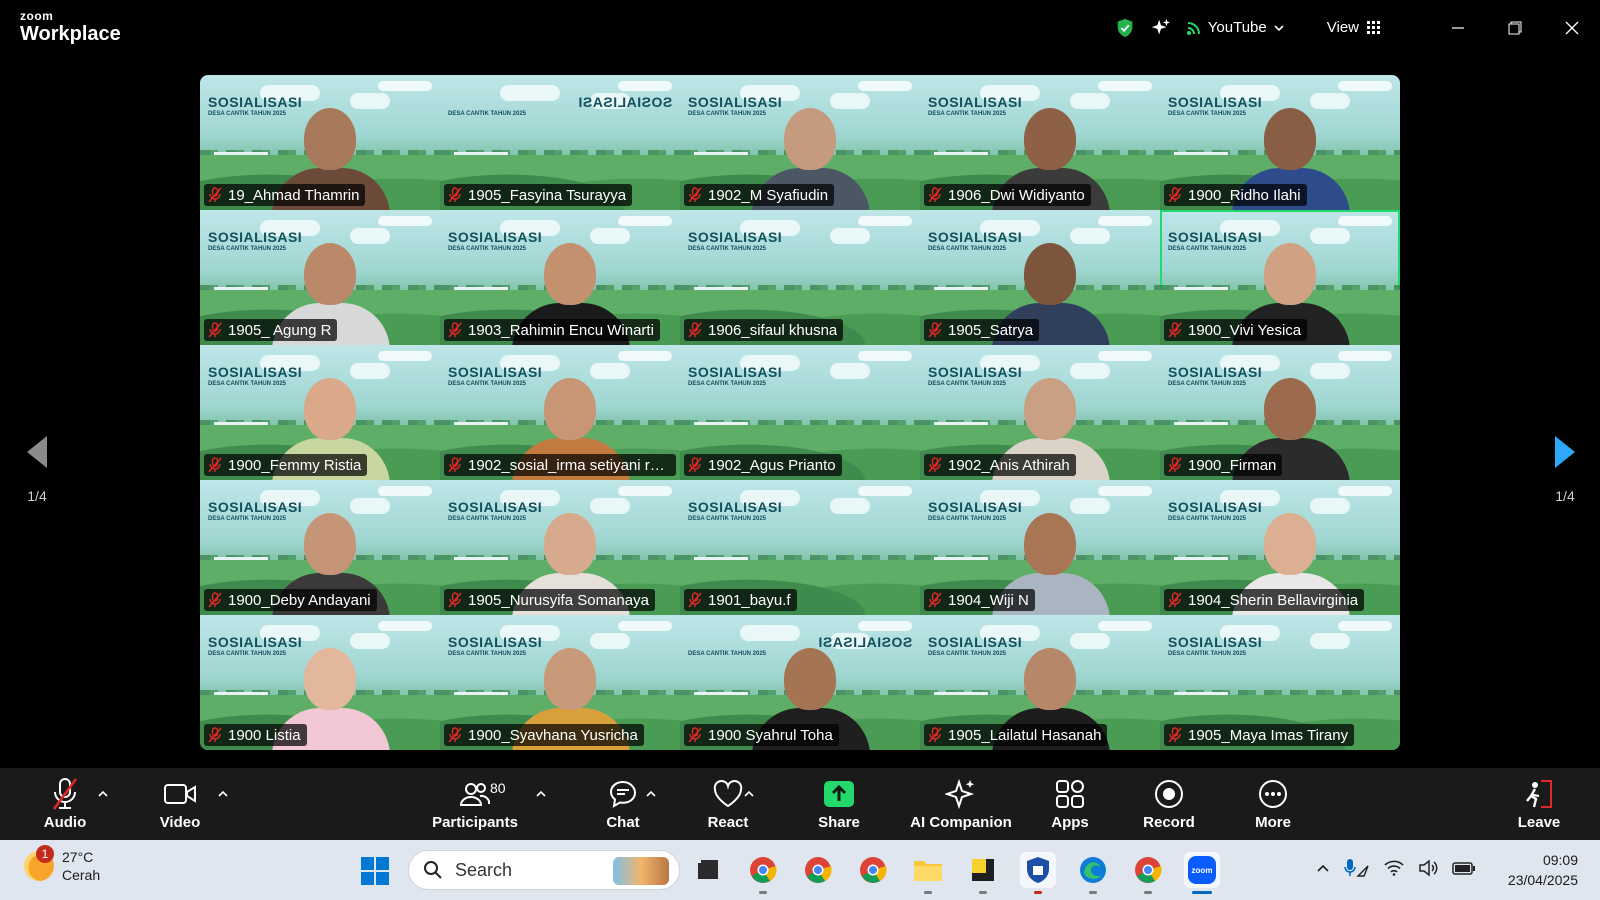 The height and width of the screenshot is (900, 1600). What do you see at coordinates (818, 870) in the screenshot?
I see `chrome-profile-icon` at bounding box center [818, 870].